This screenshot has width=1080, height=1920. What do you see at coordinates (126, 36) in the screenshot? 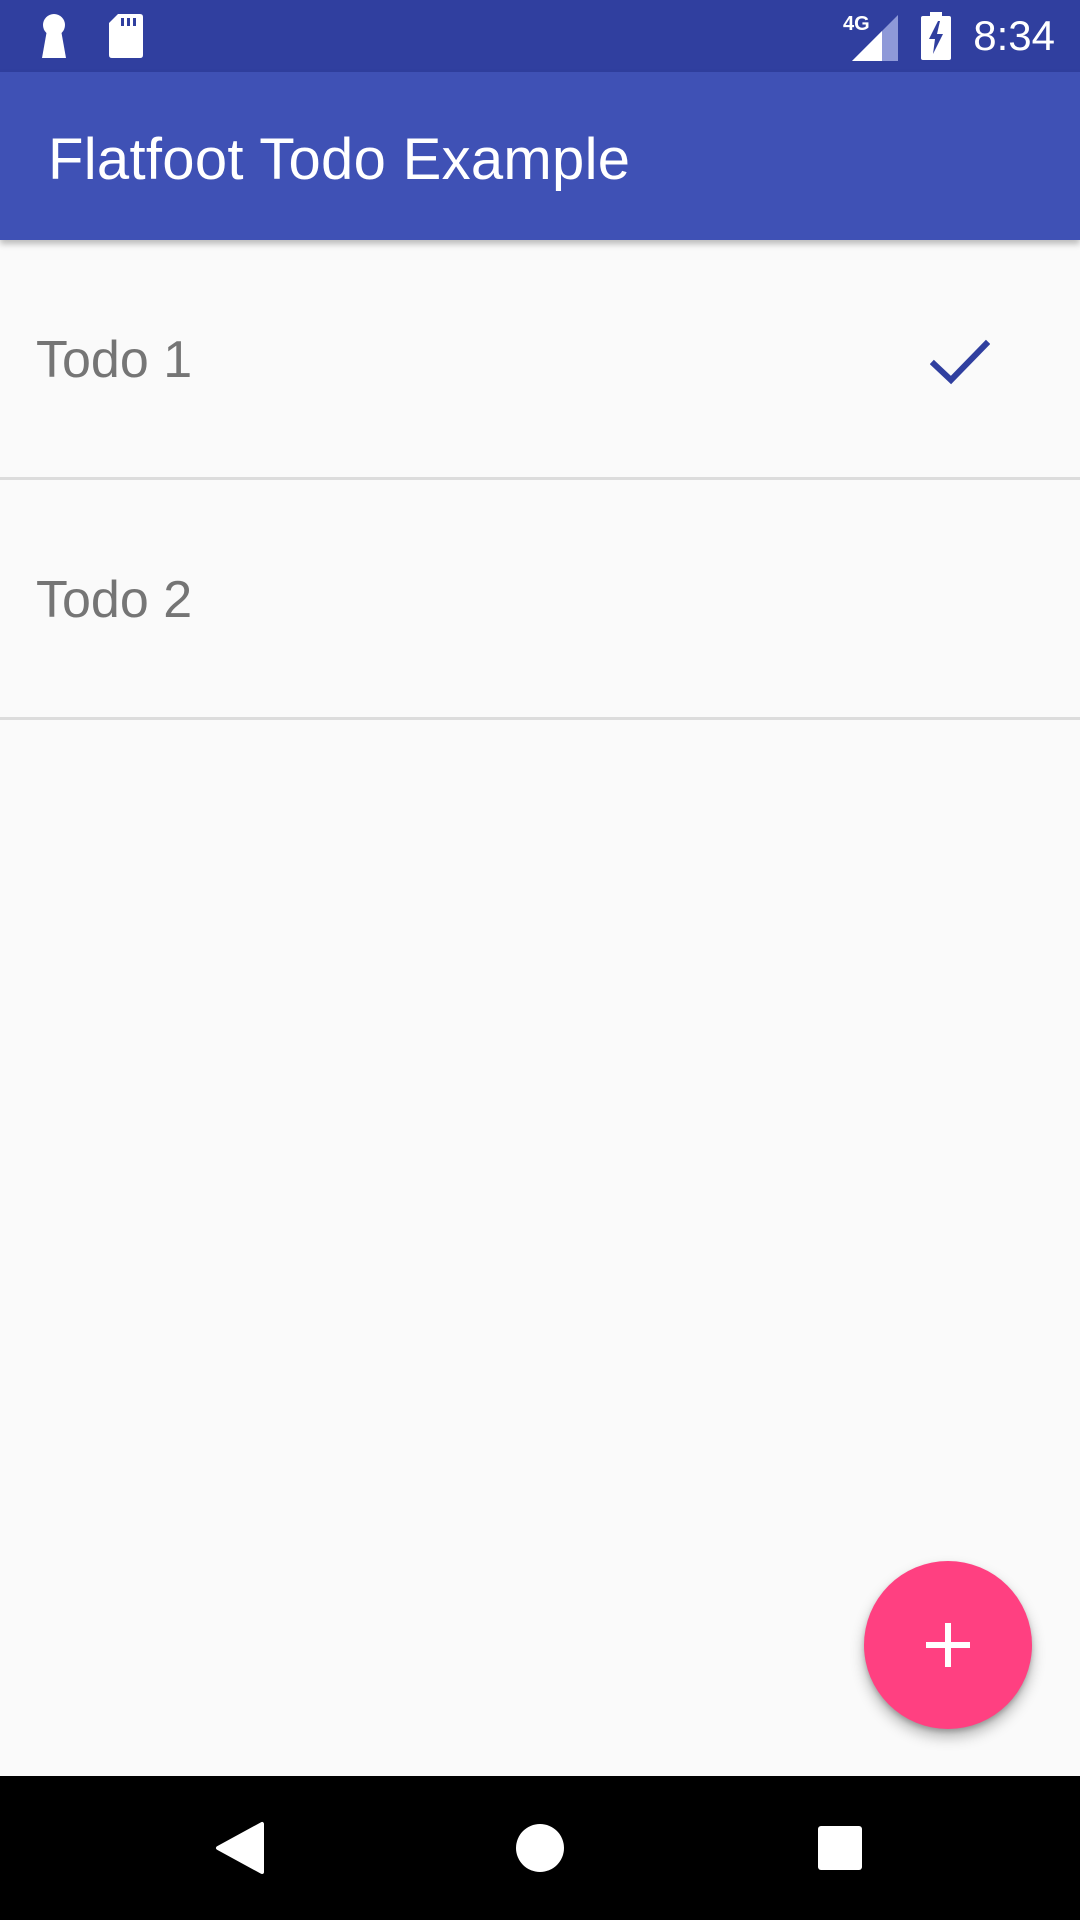
I see `sd-card-icon` at bounding box center [126, 36].